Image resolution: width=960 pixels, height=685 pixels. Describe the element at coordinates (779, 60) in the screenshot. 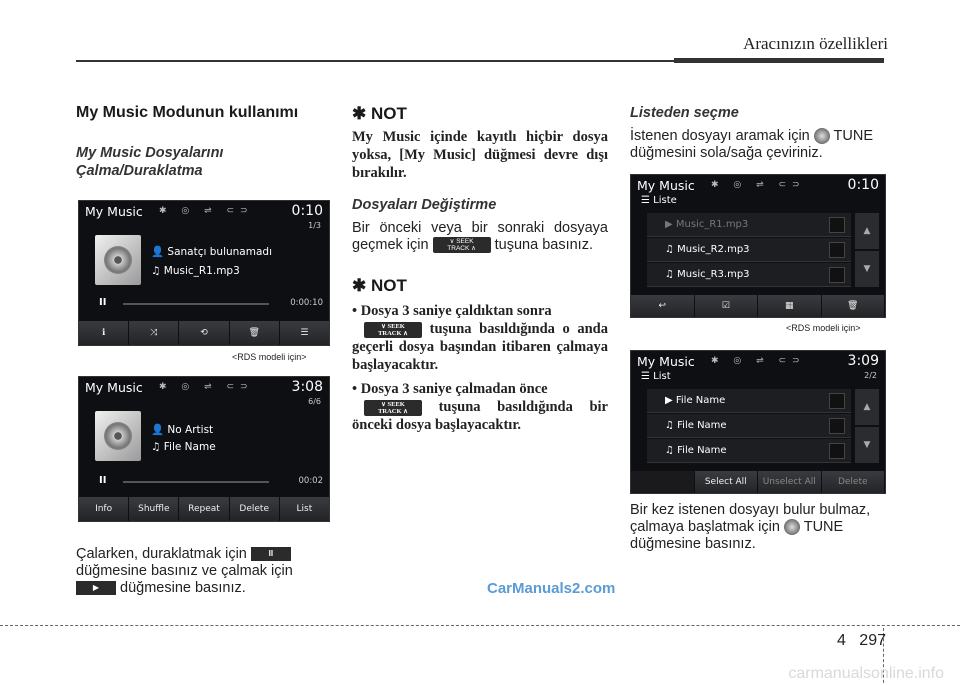

I see `header-rule-accent` at that location.